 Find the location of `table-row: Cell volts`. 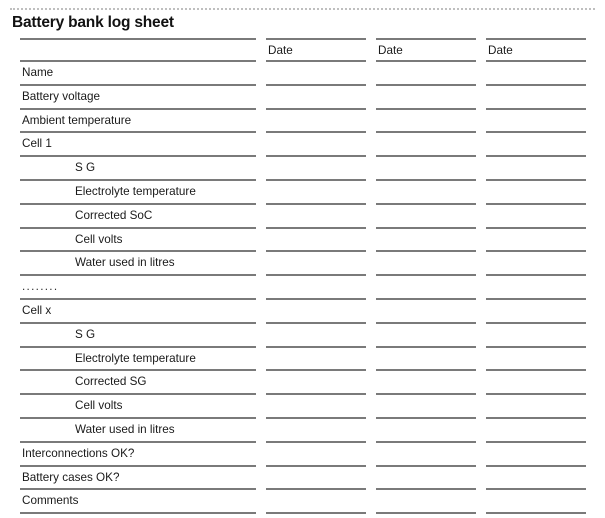

table-row: Cell volts is located at coordinates (303, 238).